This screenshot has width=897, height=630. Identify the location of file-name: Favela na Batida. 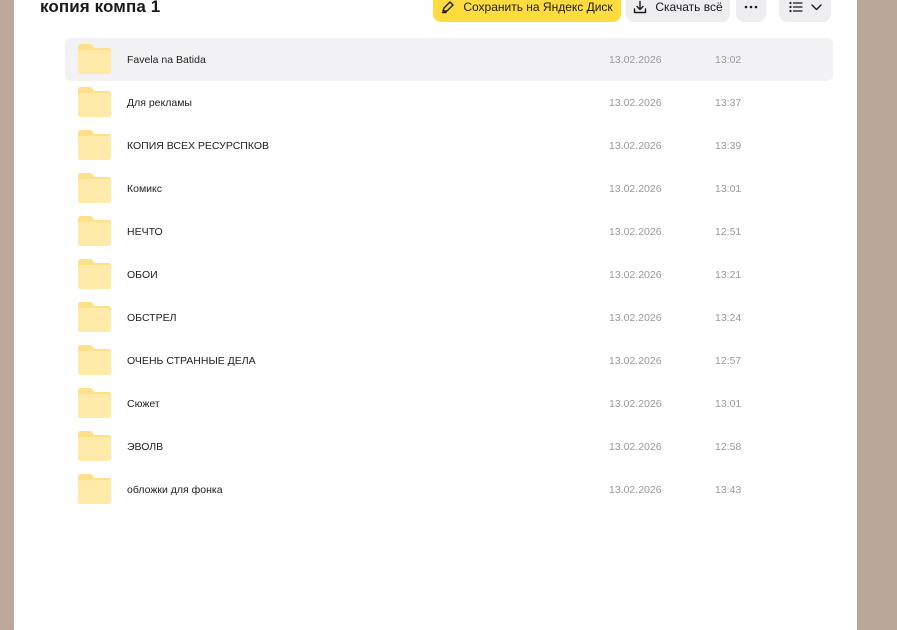
(166, 59).